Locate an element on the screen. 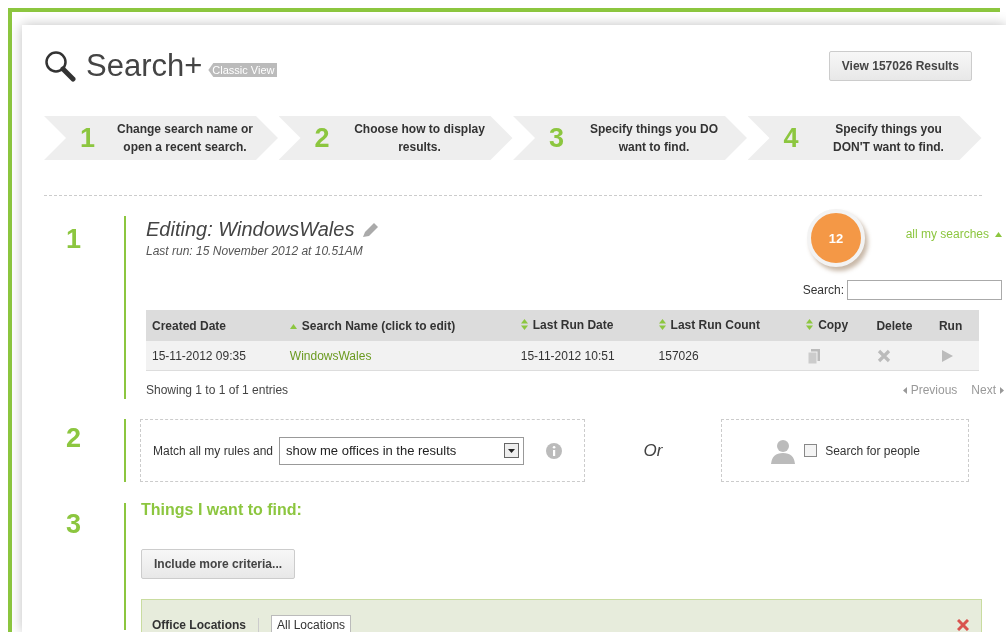  step-text: Specify things you DON'T want to find. is located at coordinates (888, 138).